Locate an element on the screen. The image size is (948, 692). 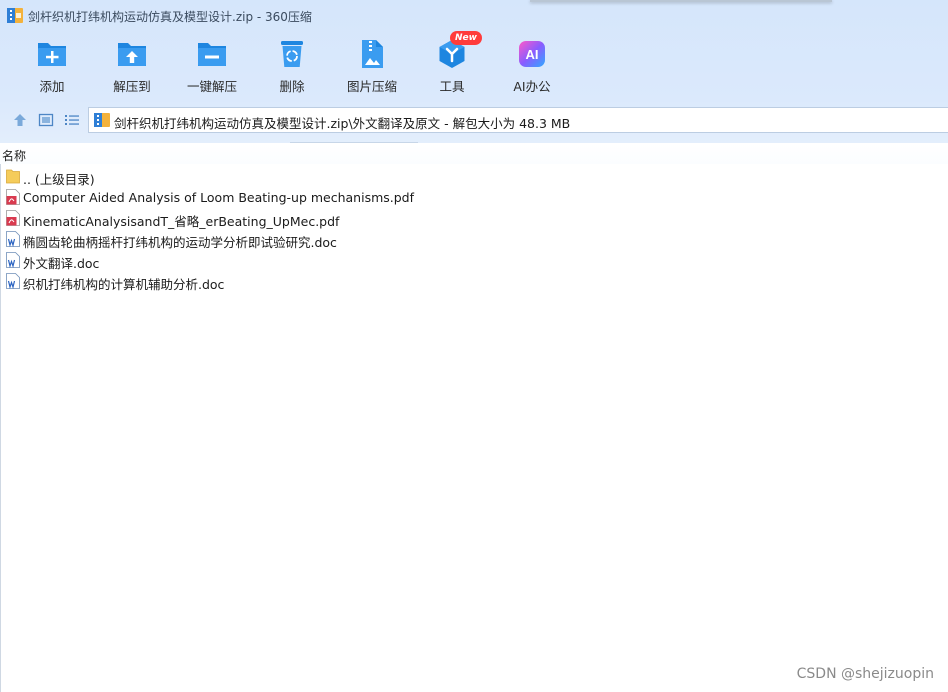
add-label: 添加 is located at coordinates (52, 86).